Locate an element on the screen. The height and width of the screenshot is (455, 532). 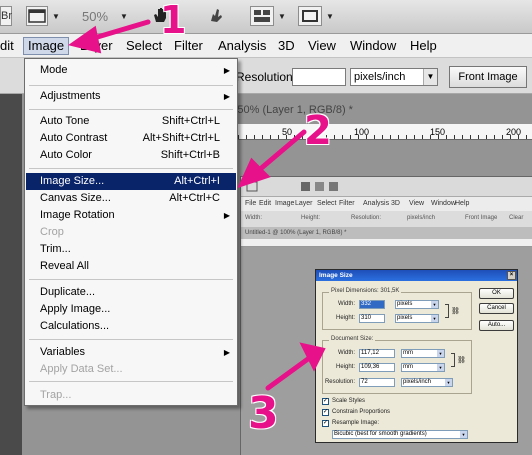
arrow-3-head is located at coordinates (312, 357).